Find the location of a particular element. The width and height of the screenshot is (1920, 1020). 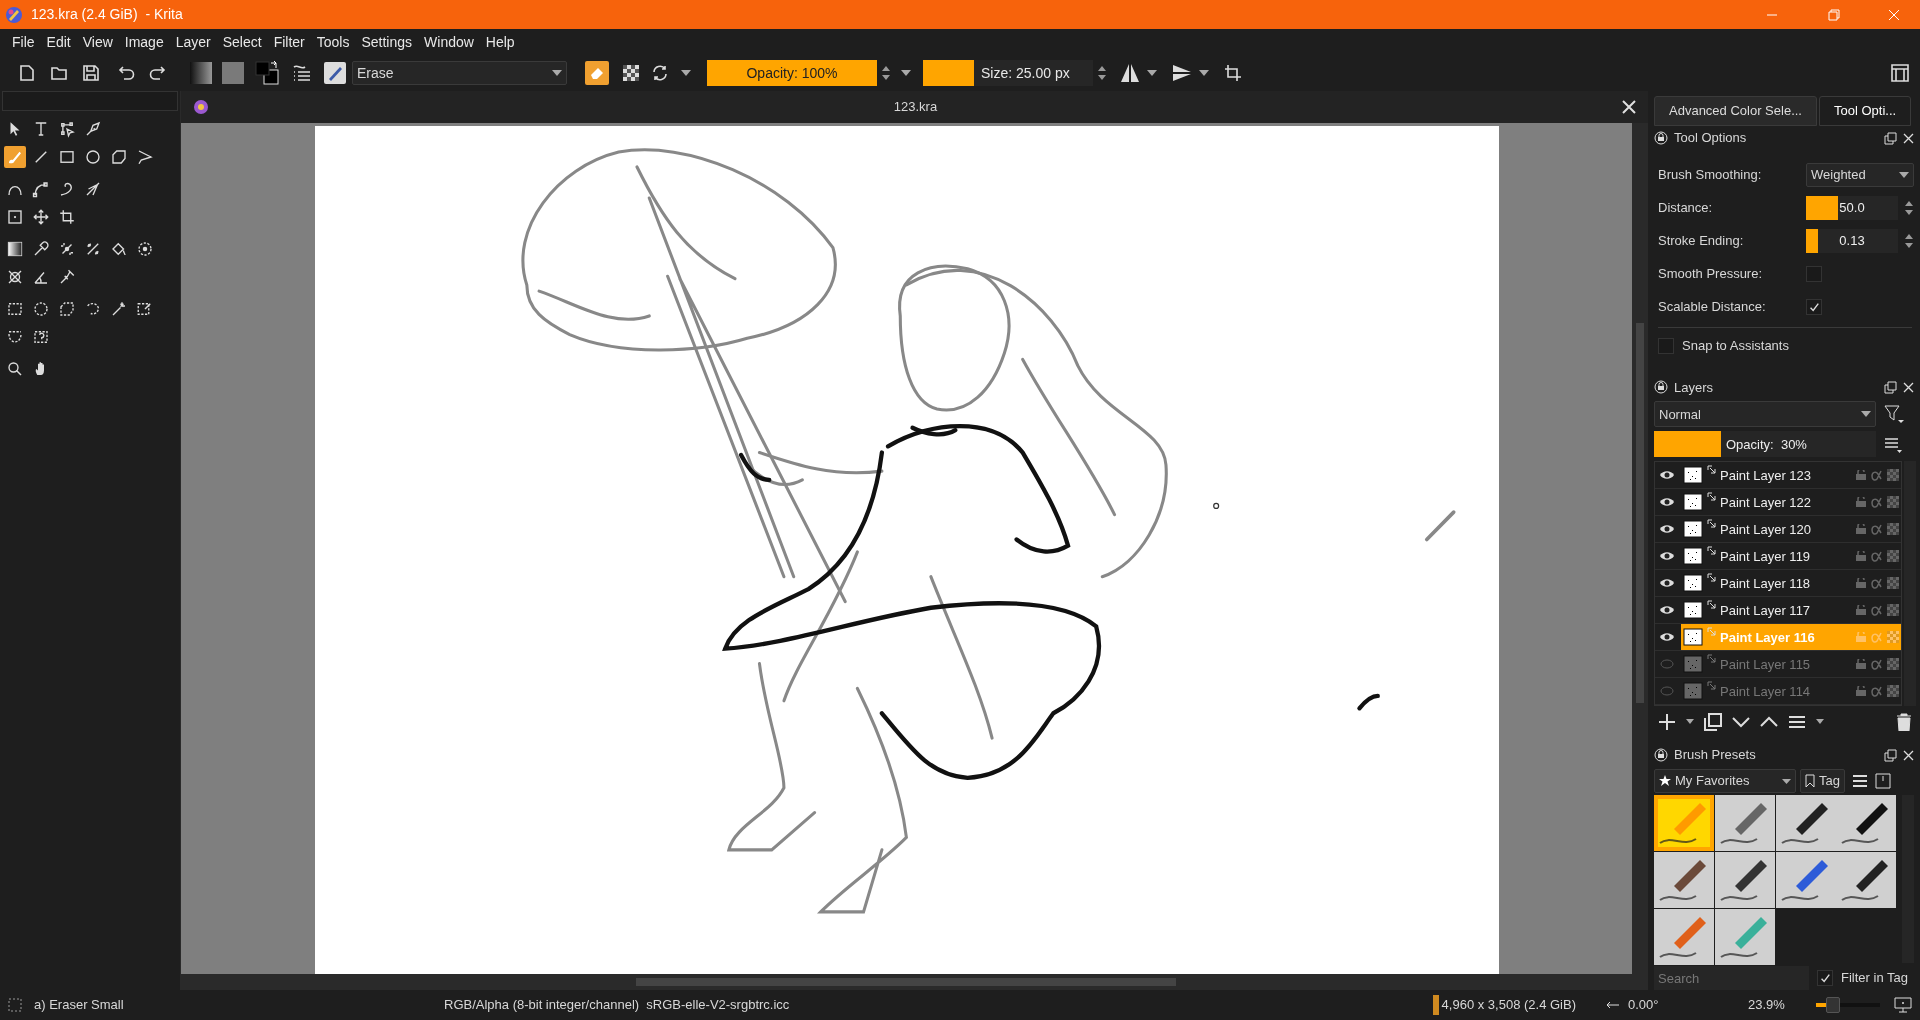

horizontal-scrollbar is located at coordinates (914, 982).